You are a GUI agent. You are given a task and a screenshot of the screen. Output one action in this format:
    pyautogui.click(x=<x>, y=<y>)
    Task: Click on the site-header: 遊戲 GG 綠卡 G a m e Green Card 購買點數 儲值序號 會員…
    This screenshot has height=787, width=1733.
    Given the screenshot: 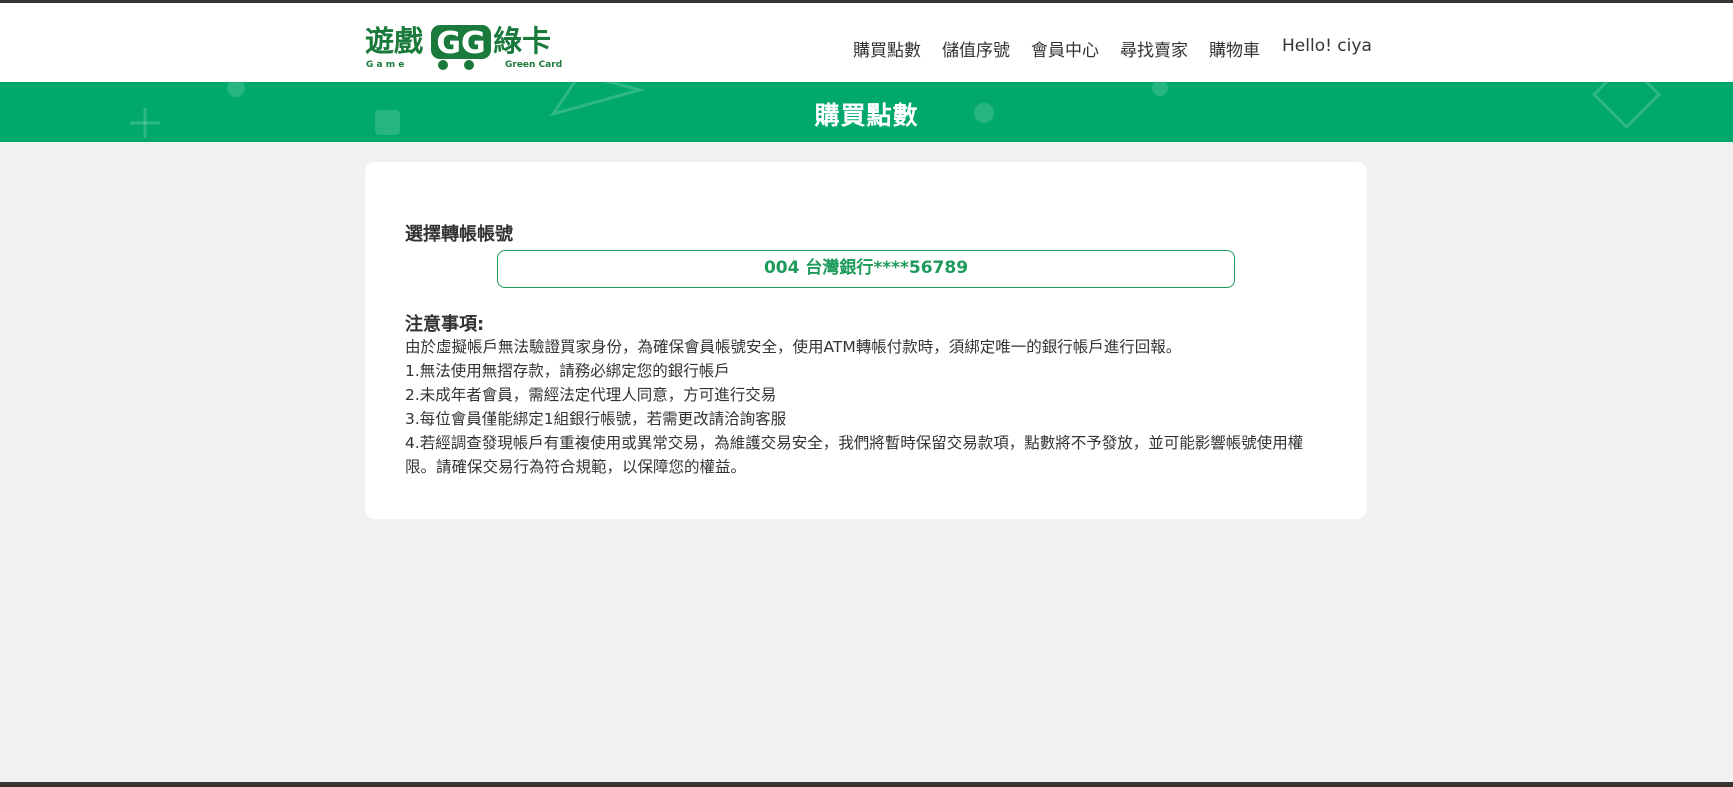 What is the action you would take?
    pyautogui.click(x=866, y=42)
    